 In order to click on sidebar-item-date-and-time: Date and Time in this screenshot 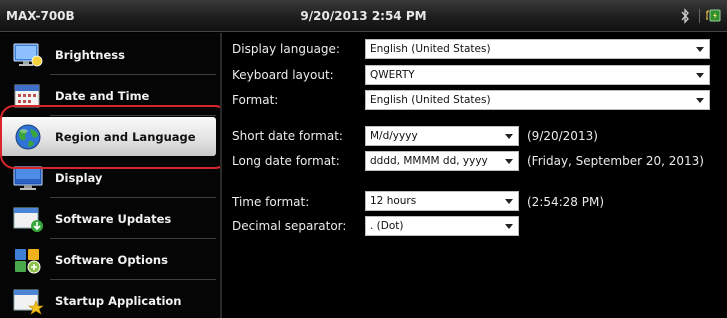, I will do `click(108, 96)`.